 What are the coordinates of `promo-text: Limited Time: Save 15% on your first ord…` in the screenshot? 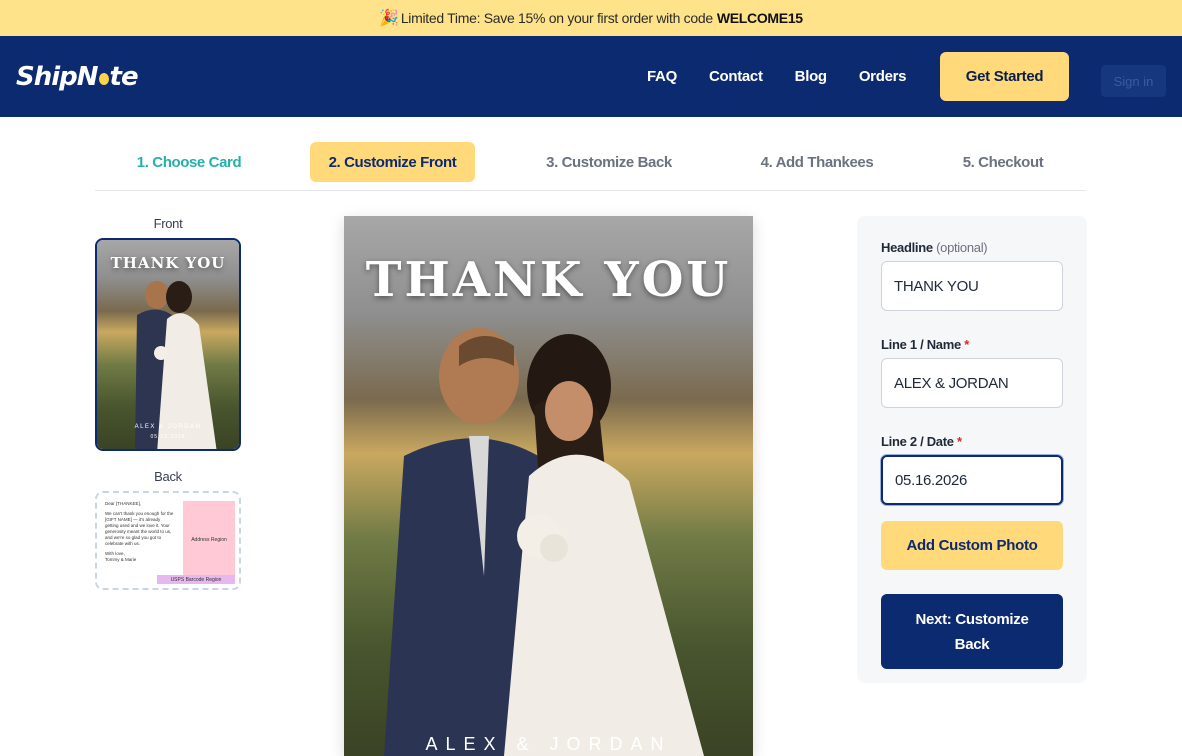 It's located at (556, 18).